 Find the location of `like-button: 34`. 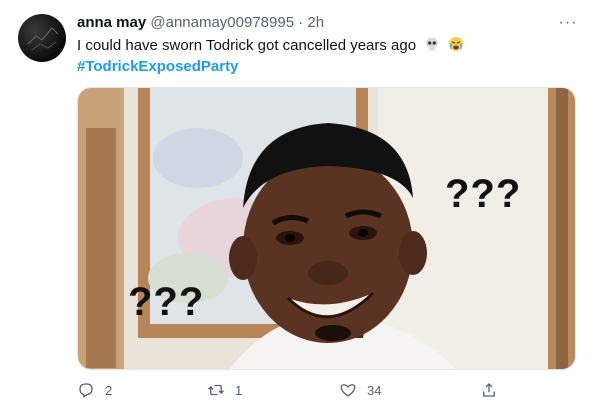

like-button: 34 is located at coordinates (360, 390).